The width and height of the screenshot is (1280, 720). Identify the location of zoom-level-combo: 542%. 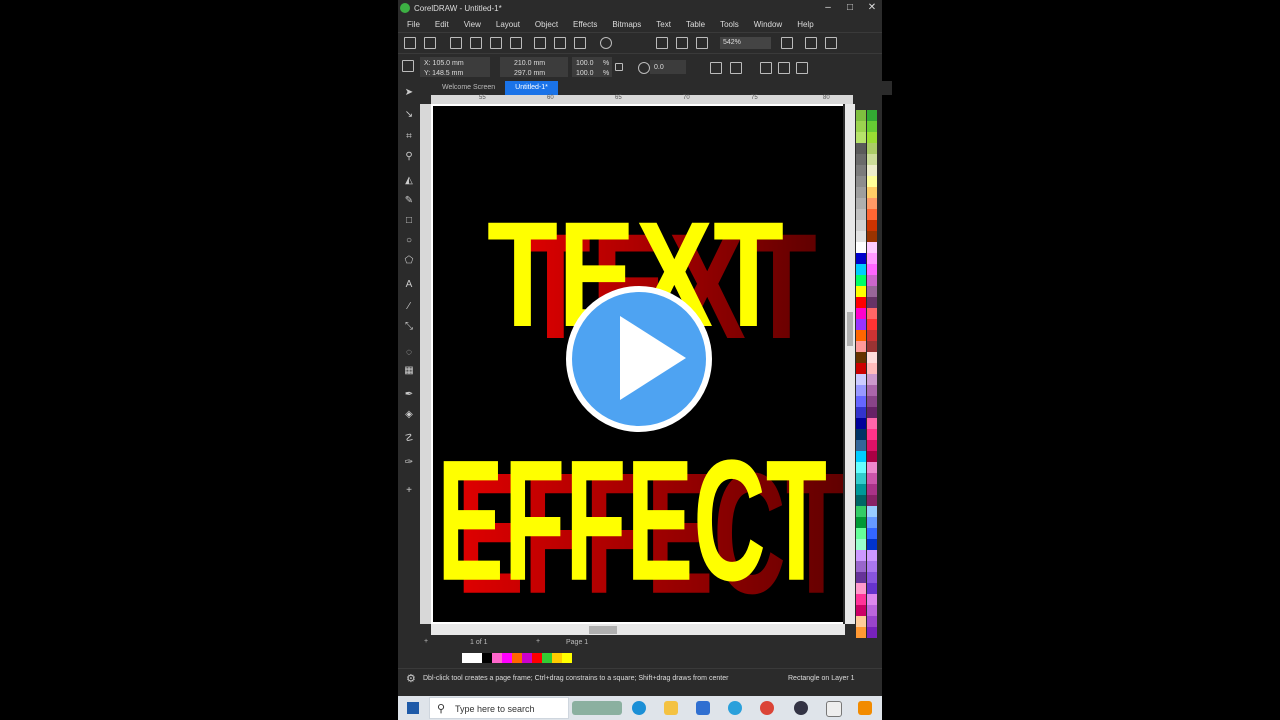
(745, 43).